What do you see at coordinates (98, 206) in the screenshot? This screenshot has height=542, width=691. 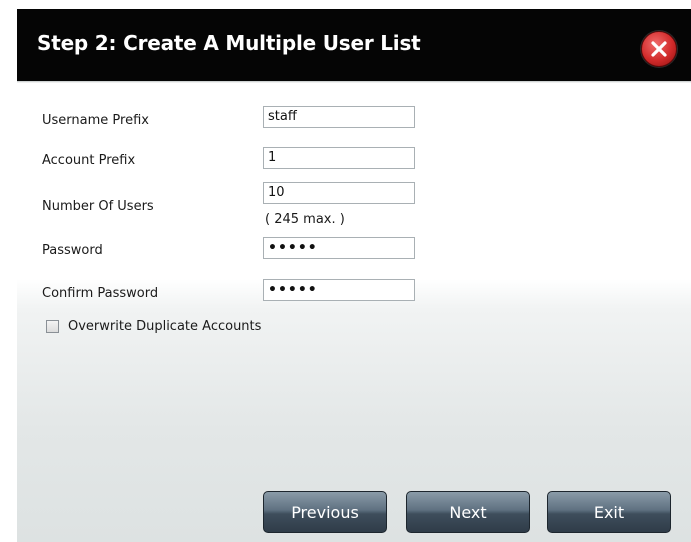 I see `number-of-users-label: Number Of Users` at bounding box center [98, 206].